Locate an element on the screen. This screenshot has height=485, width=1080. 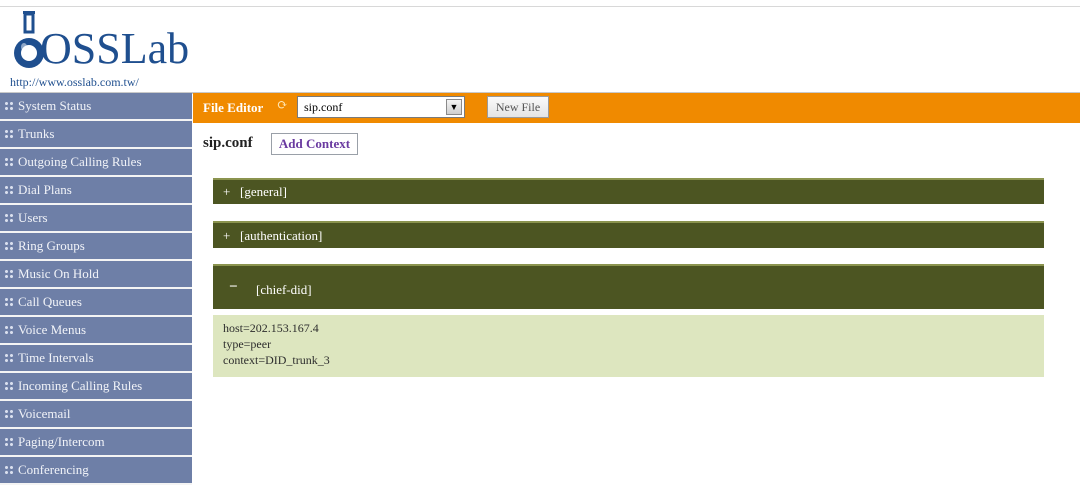
sidebar-item-label: Voicemail is located at coordinates (44, 413).